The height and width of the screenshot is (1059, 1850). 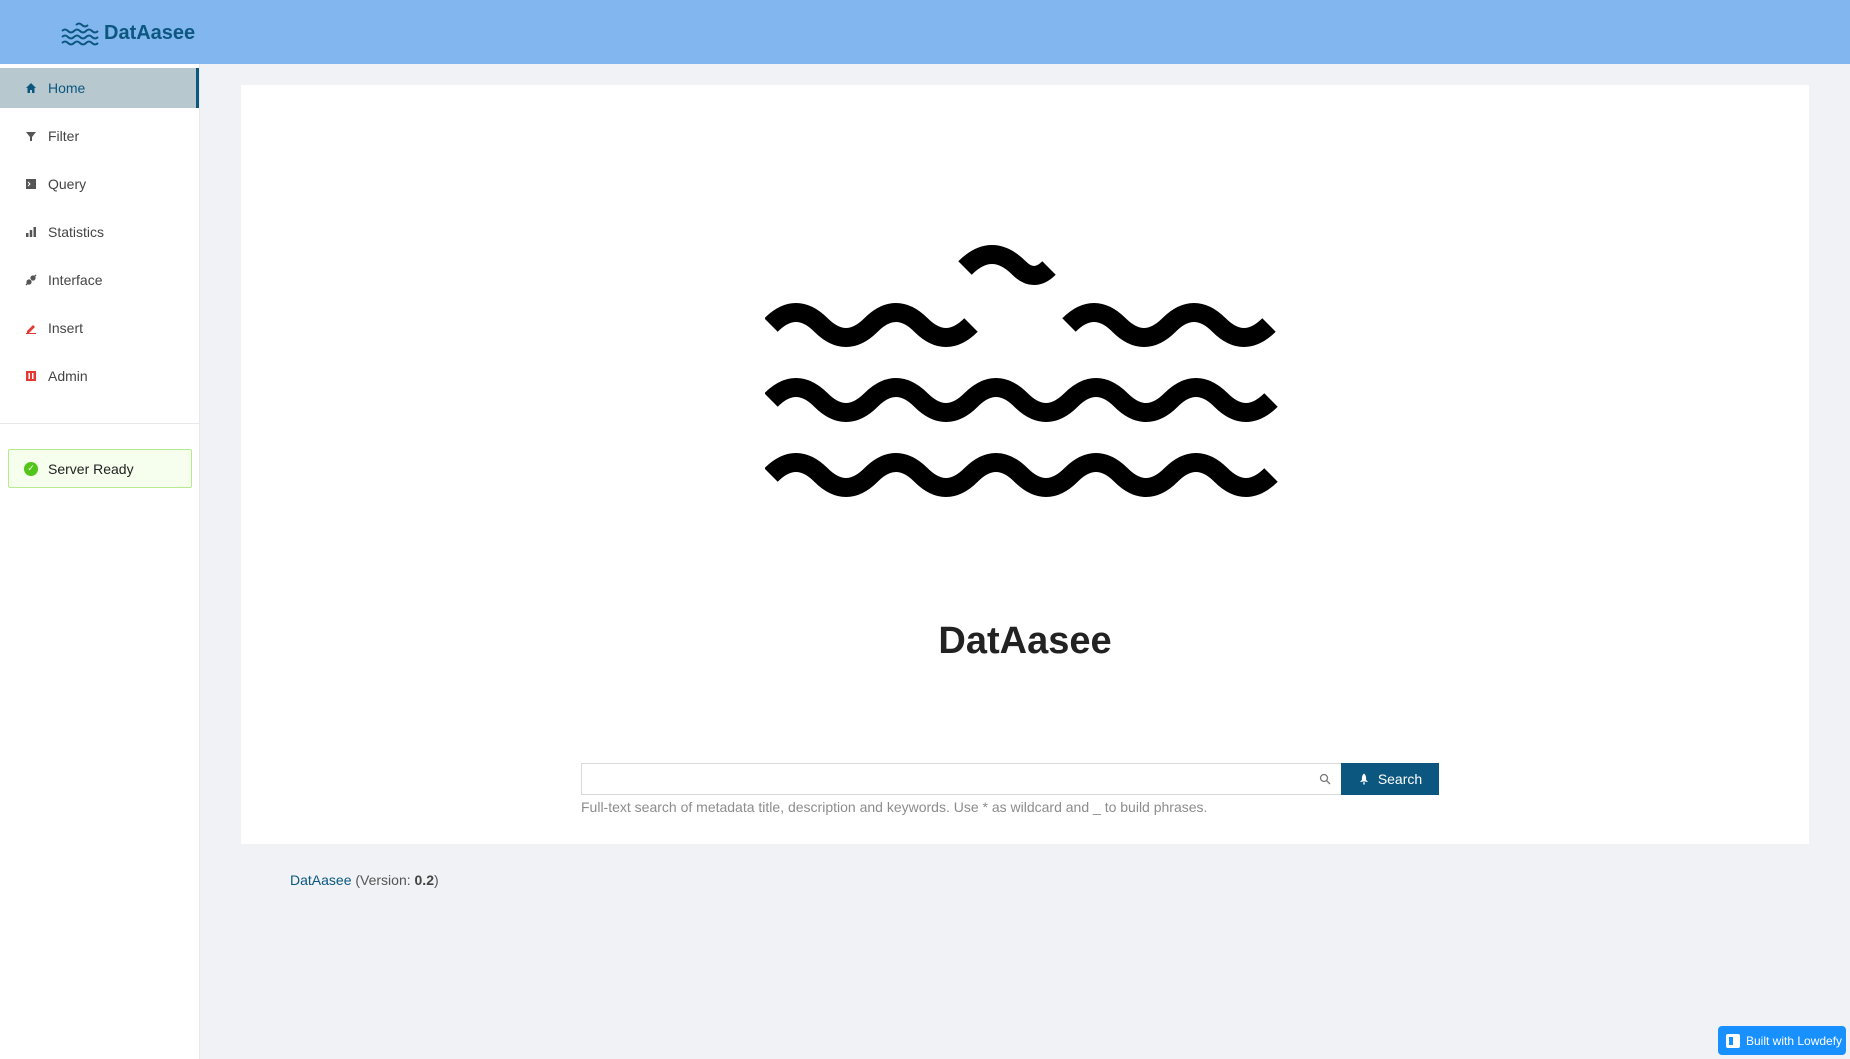 What do you see at coordinates (1025, 641) in the screenshot?
I see `page-title: DatAasee` at bounding box center [1025, 641].